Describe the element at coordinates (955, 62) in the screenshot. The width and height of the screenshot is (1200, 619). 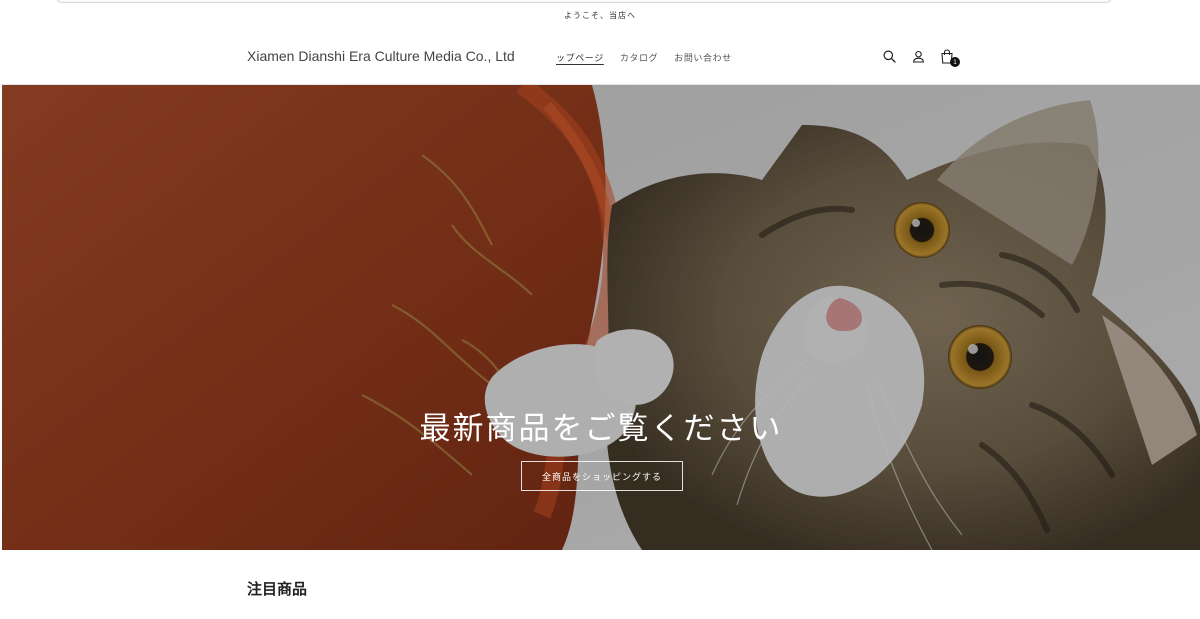
I see `cart-count-badge: 1` at that location.